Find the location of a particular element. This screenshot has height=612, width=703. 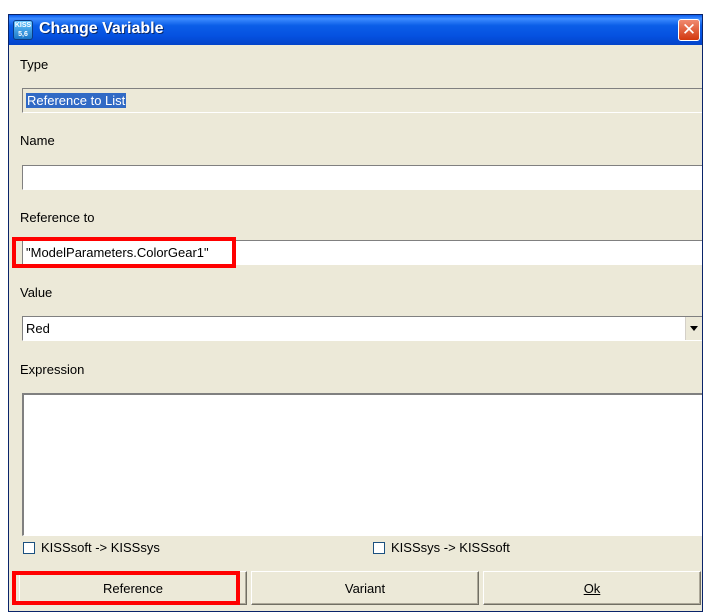

variant-button: Variant is located at coordinates (365, 588).